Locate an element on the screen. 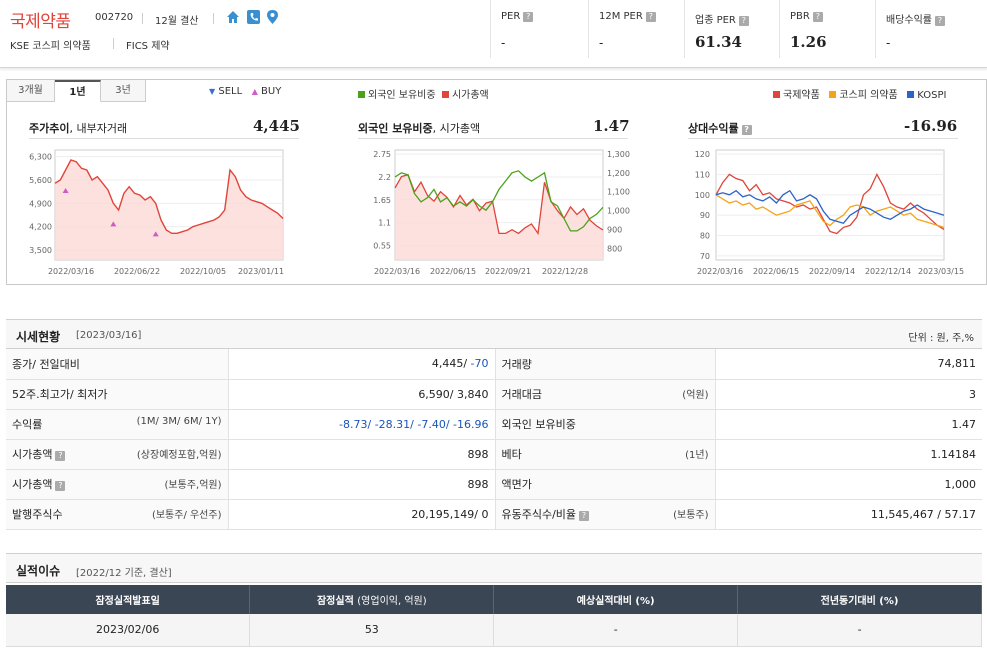 This screenshot has height=653, width=987. metric-12m-per: 12M PER? - is located at coordinates (636, 29).